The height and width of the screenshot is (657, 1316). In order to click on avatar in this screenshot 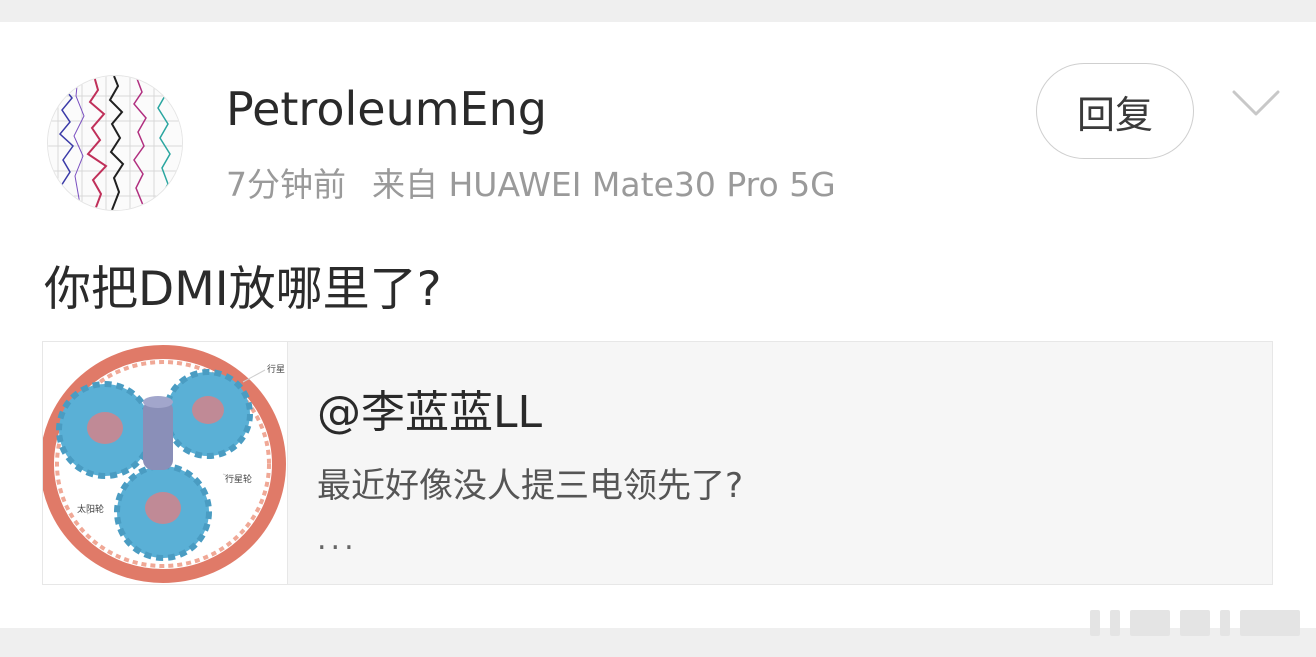, I will do `click(115, 143)`.